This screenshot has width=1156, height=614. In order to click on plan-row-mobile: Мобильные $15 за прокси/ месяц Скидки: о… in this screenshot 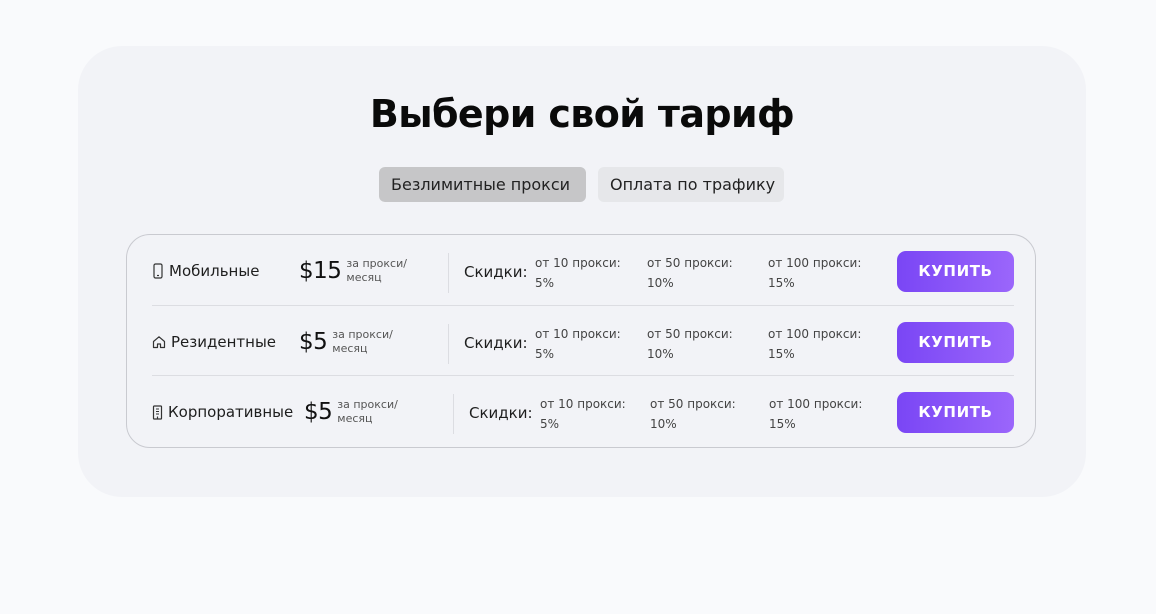, I will do `click(583, 270)`.